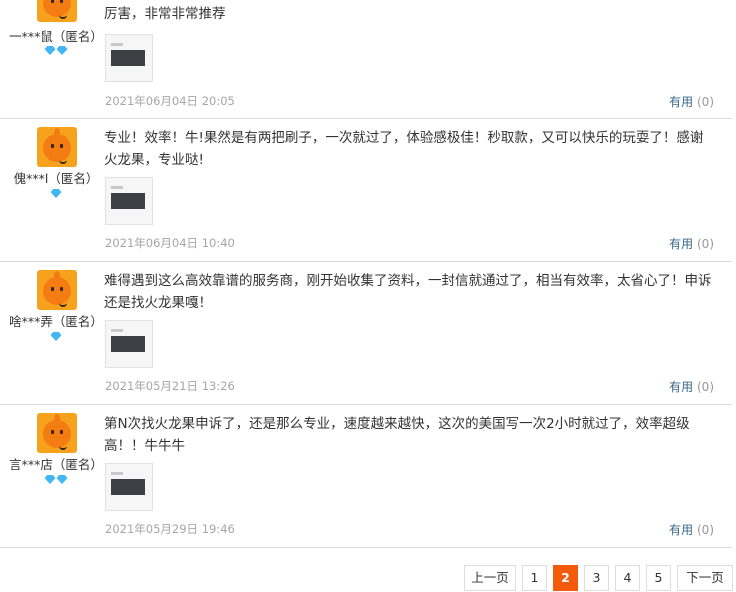 This screenshot has width=736, height=592. What do you see at coordinates (170, 243) in the screenshot?
I see `review-date: 2021年06月04日 10:40` at bounding box center [170, 243].